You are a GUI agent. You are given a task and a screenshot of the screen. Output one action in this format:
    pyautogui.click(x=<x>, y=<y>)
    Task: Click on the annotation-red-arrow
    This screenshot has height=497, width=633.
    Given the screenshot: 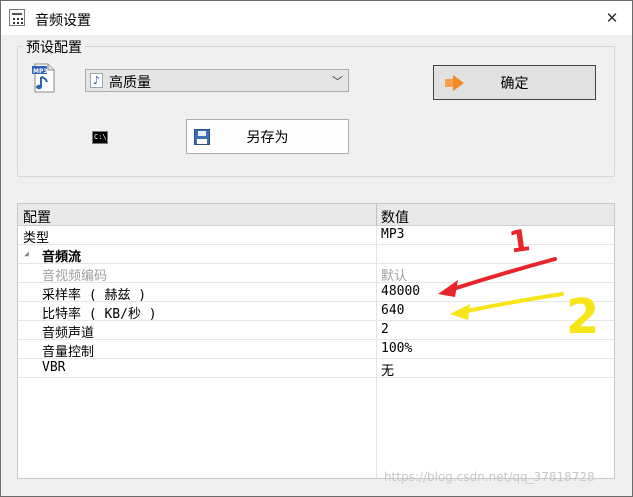 What is the action you would take?
    pyautogui.click(x=497, y=277)
    